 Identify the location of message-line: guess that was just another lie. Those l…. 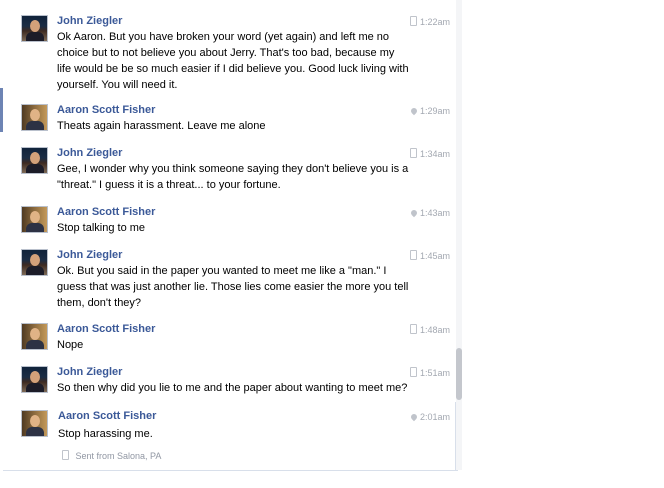
(233, 287).